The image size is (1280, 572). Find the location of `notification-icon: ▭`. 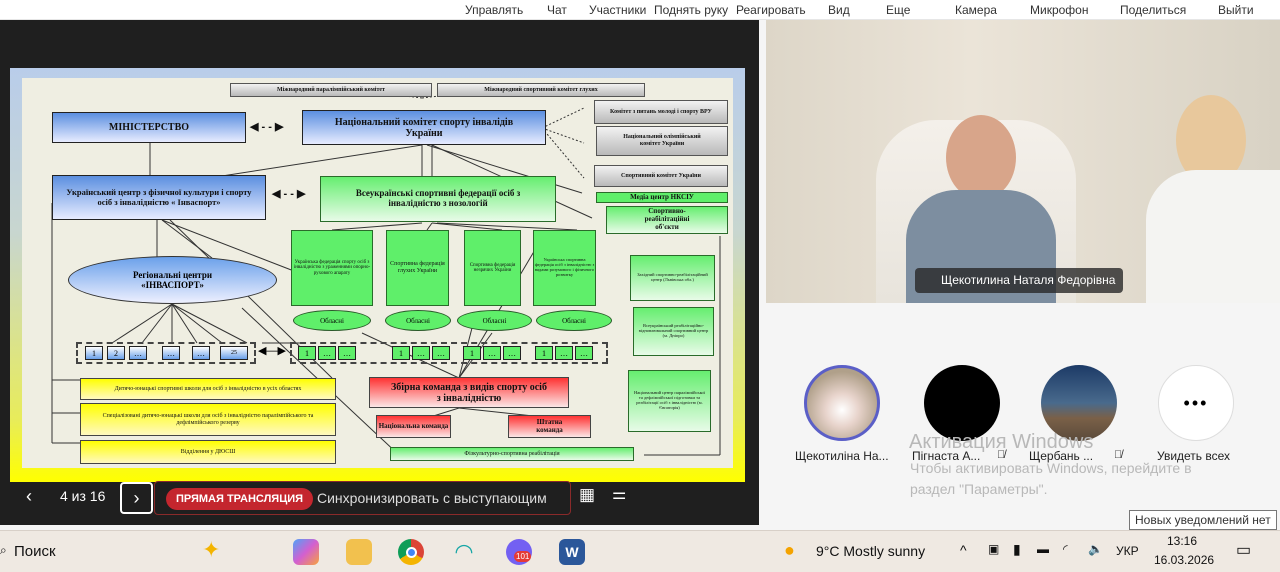

notification-icon: ▭ is located at coordinates (1243, 550).